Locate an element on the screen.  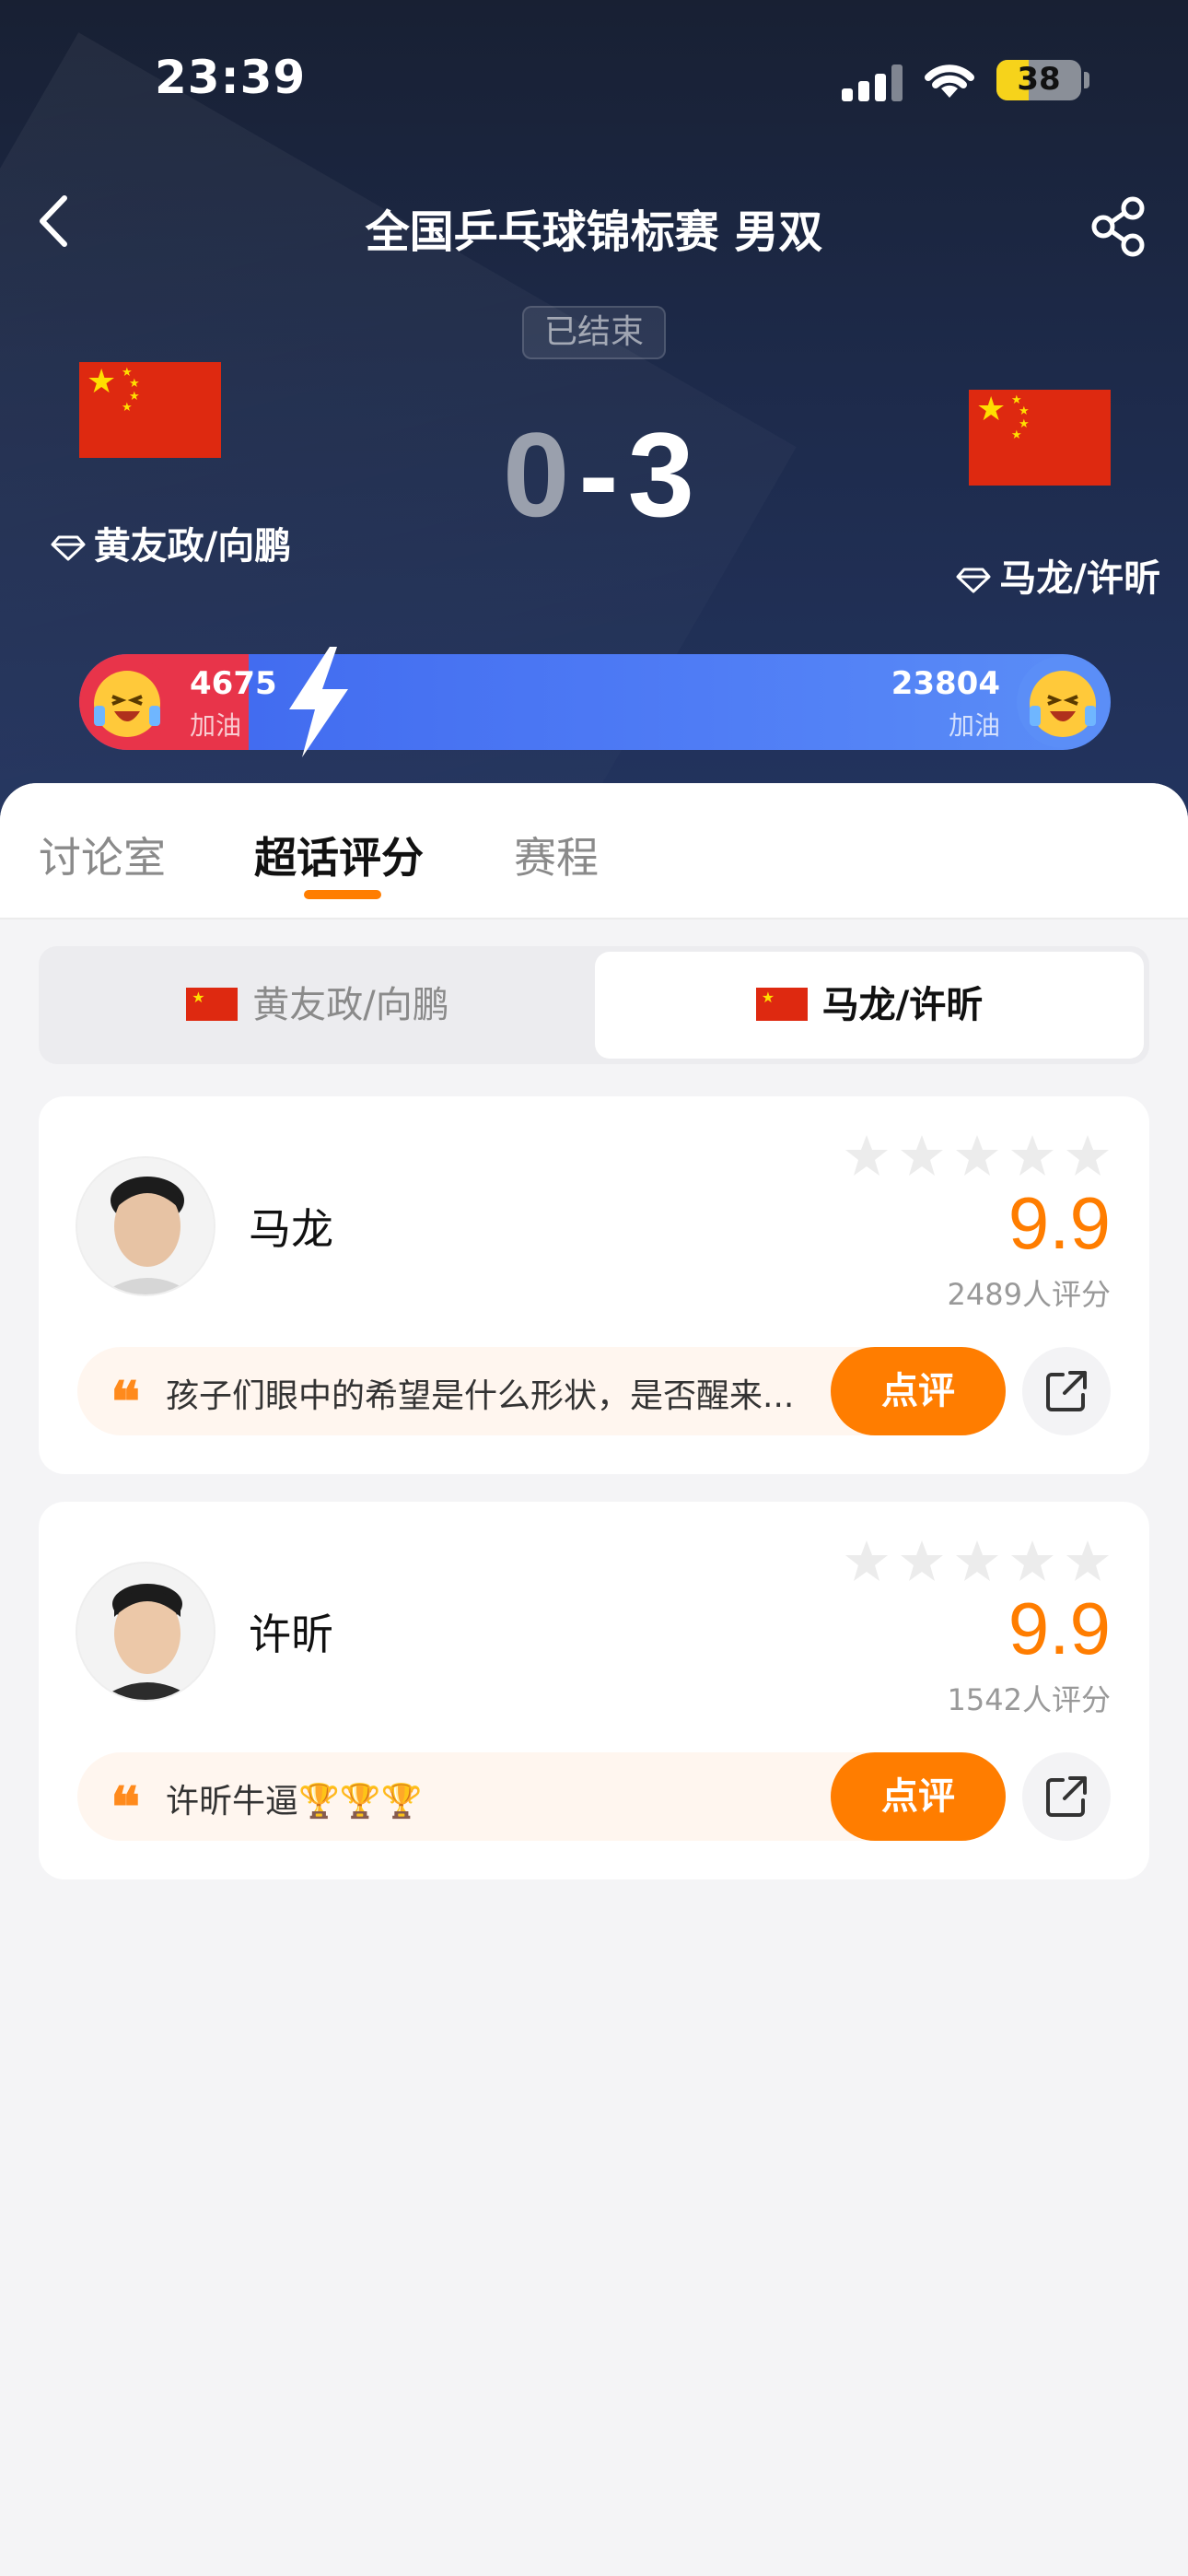
battery-indicator: 38 is located at coordinates (1038, 80).